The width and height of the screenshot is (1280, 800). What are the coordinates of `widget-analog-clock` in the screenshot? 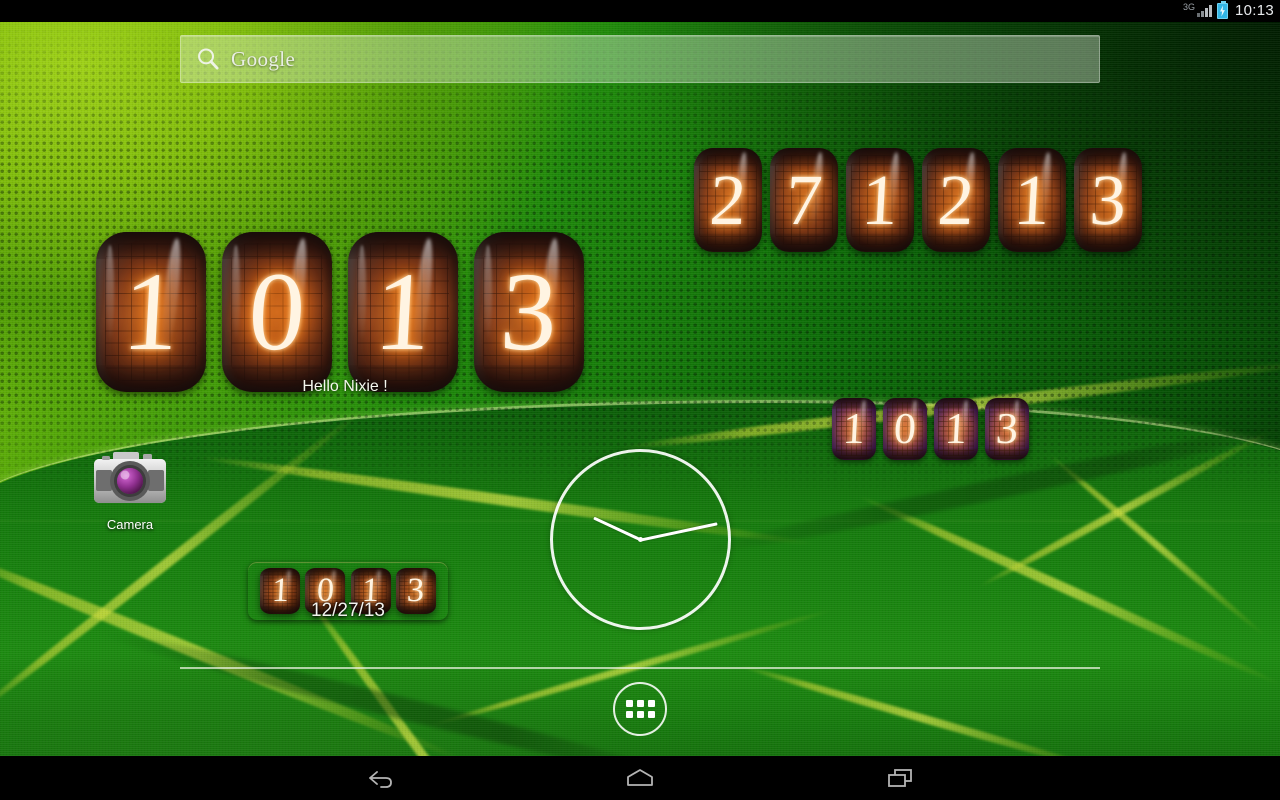 It's located at (640, 539).